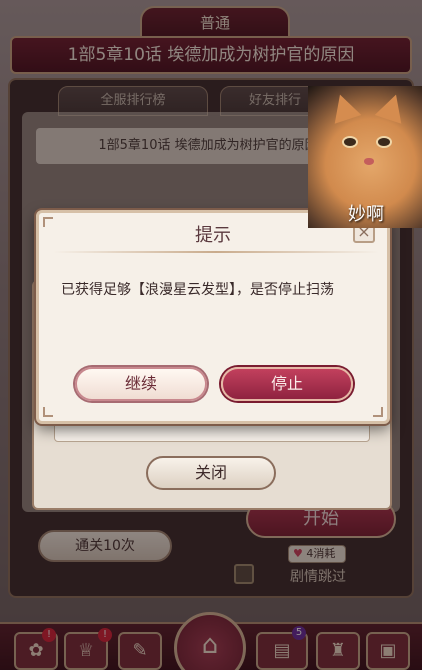  Describe the element at coordinates (211, 473) in the screenshot. I see `close-button: 关闭` at that location.